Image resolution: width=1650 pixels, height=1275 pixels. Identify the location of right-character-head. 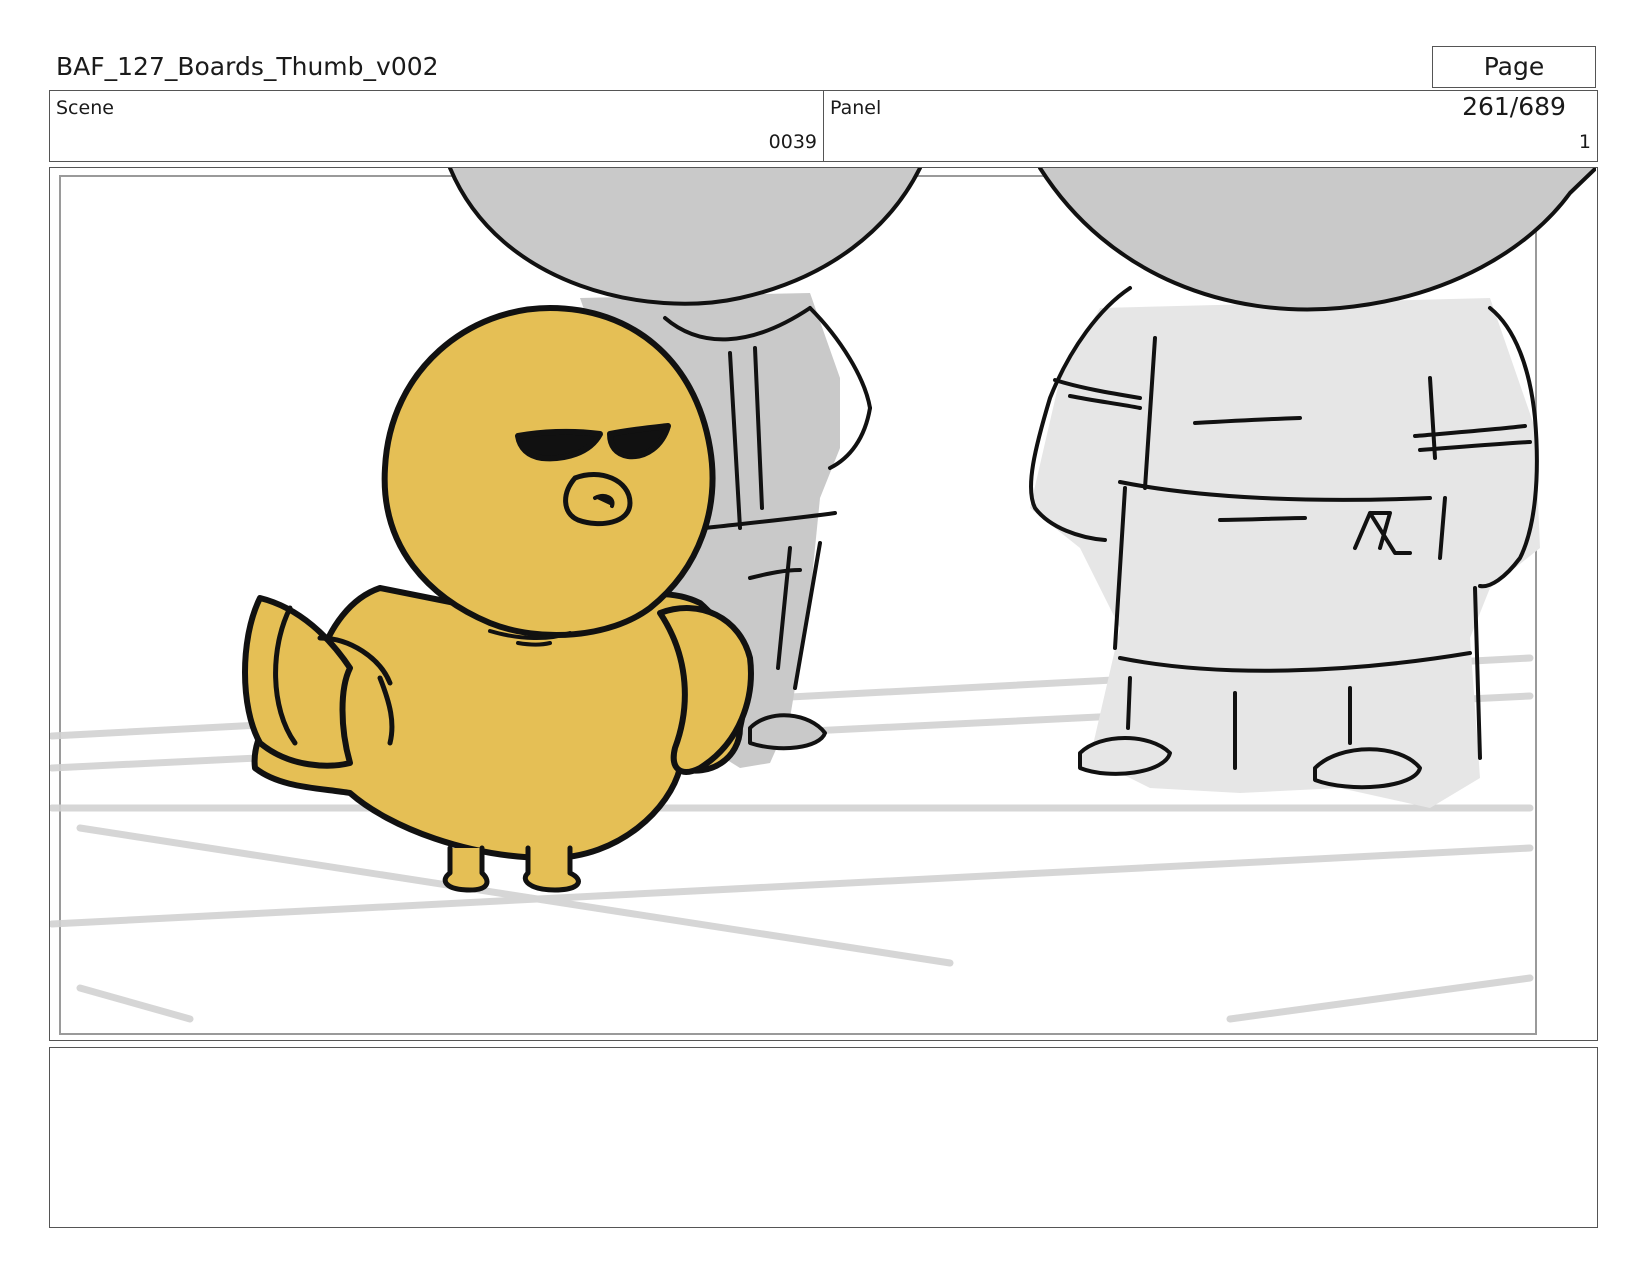
(1317, 240).